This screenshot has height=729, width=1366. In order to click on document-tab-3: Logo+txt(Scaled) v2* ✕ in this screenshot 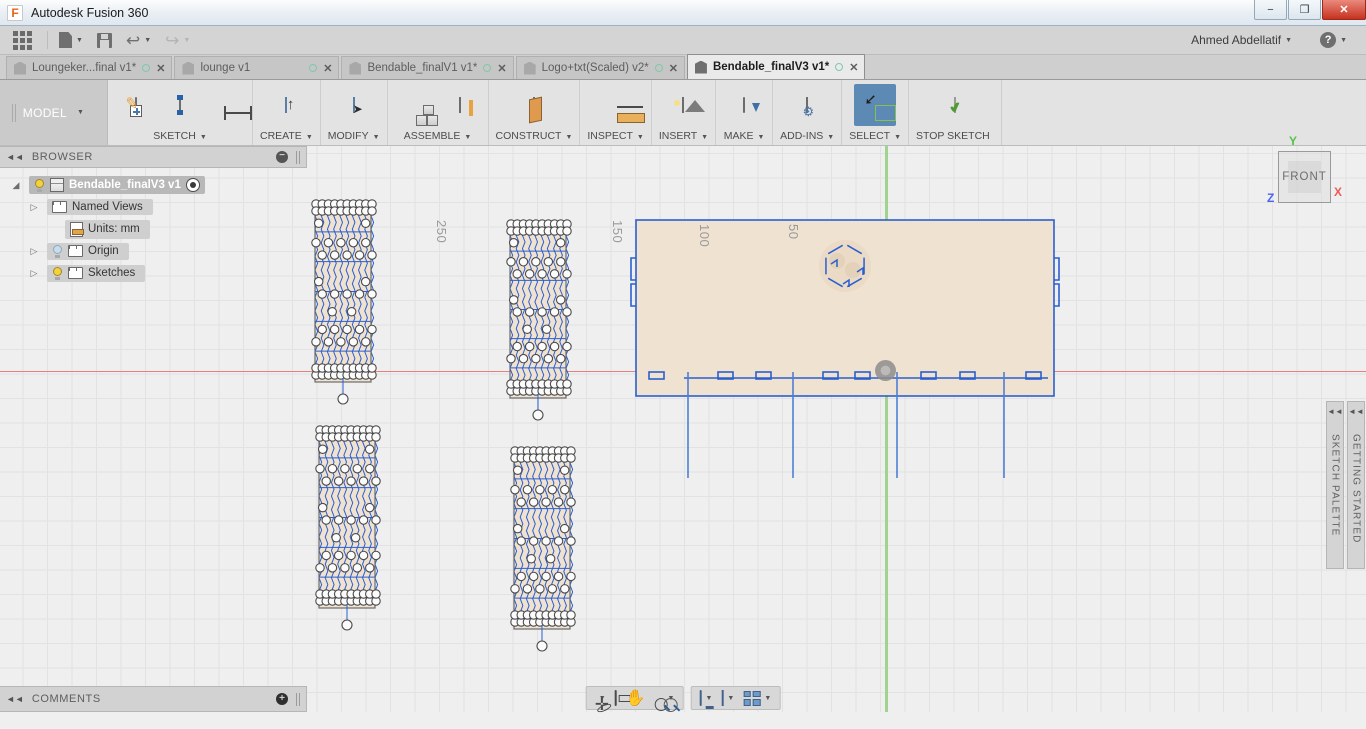, I will do `click(600, 67)`.